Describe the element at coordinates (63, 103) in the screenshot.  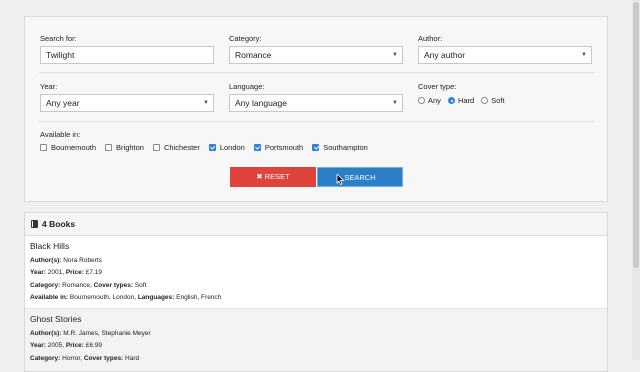
I see `year-value: Any year` at that location.